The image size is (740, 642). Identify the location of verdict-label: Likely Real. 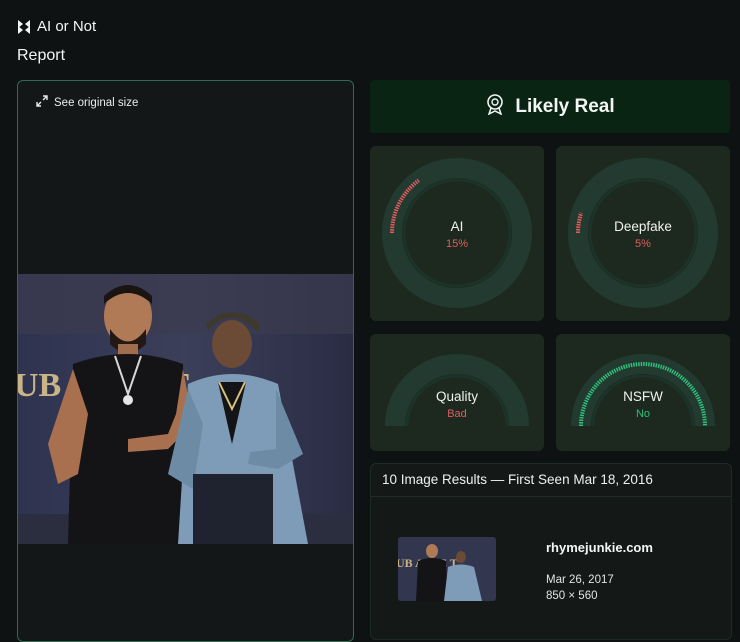
(565, 106).